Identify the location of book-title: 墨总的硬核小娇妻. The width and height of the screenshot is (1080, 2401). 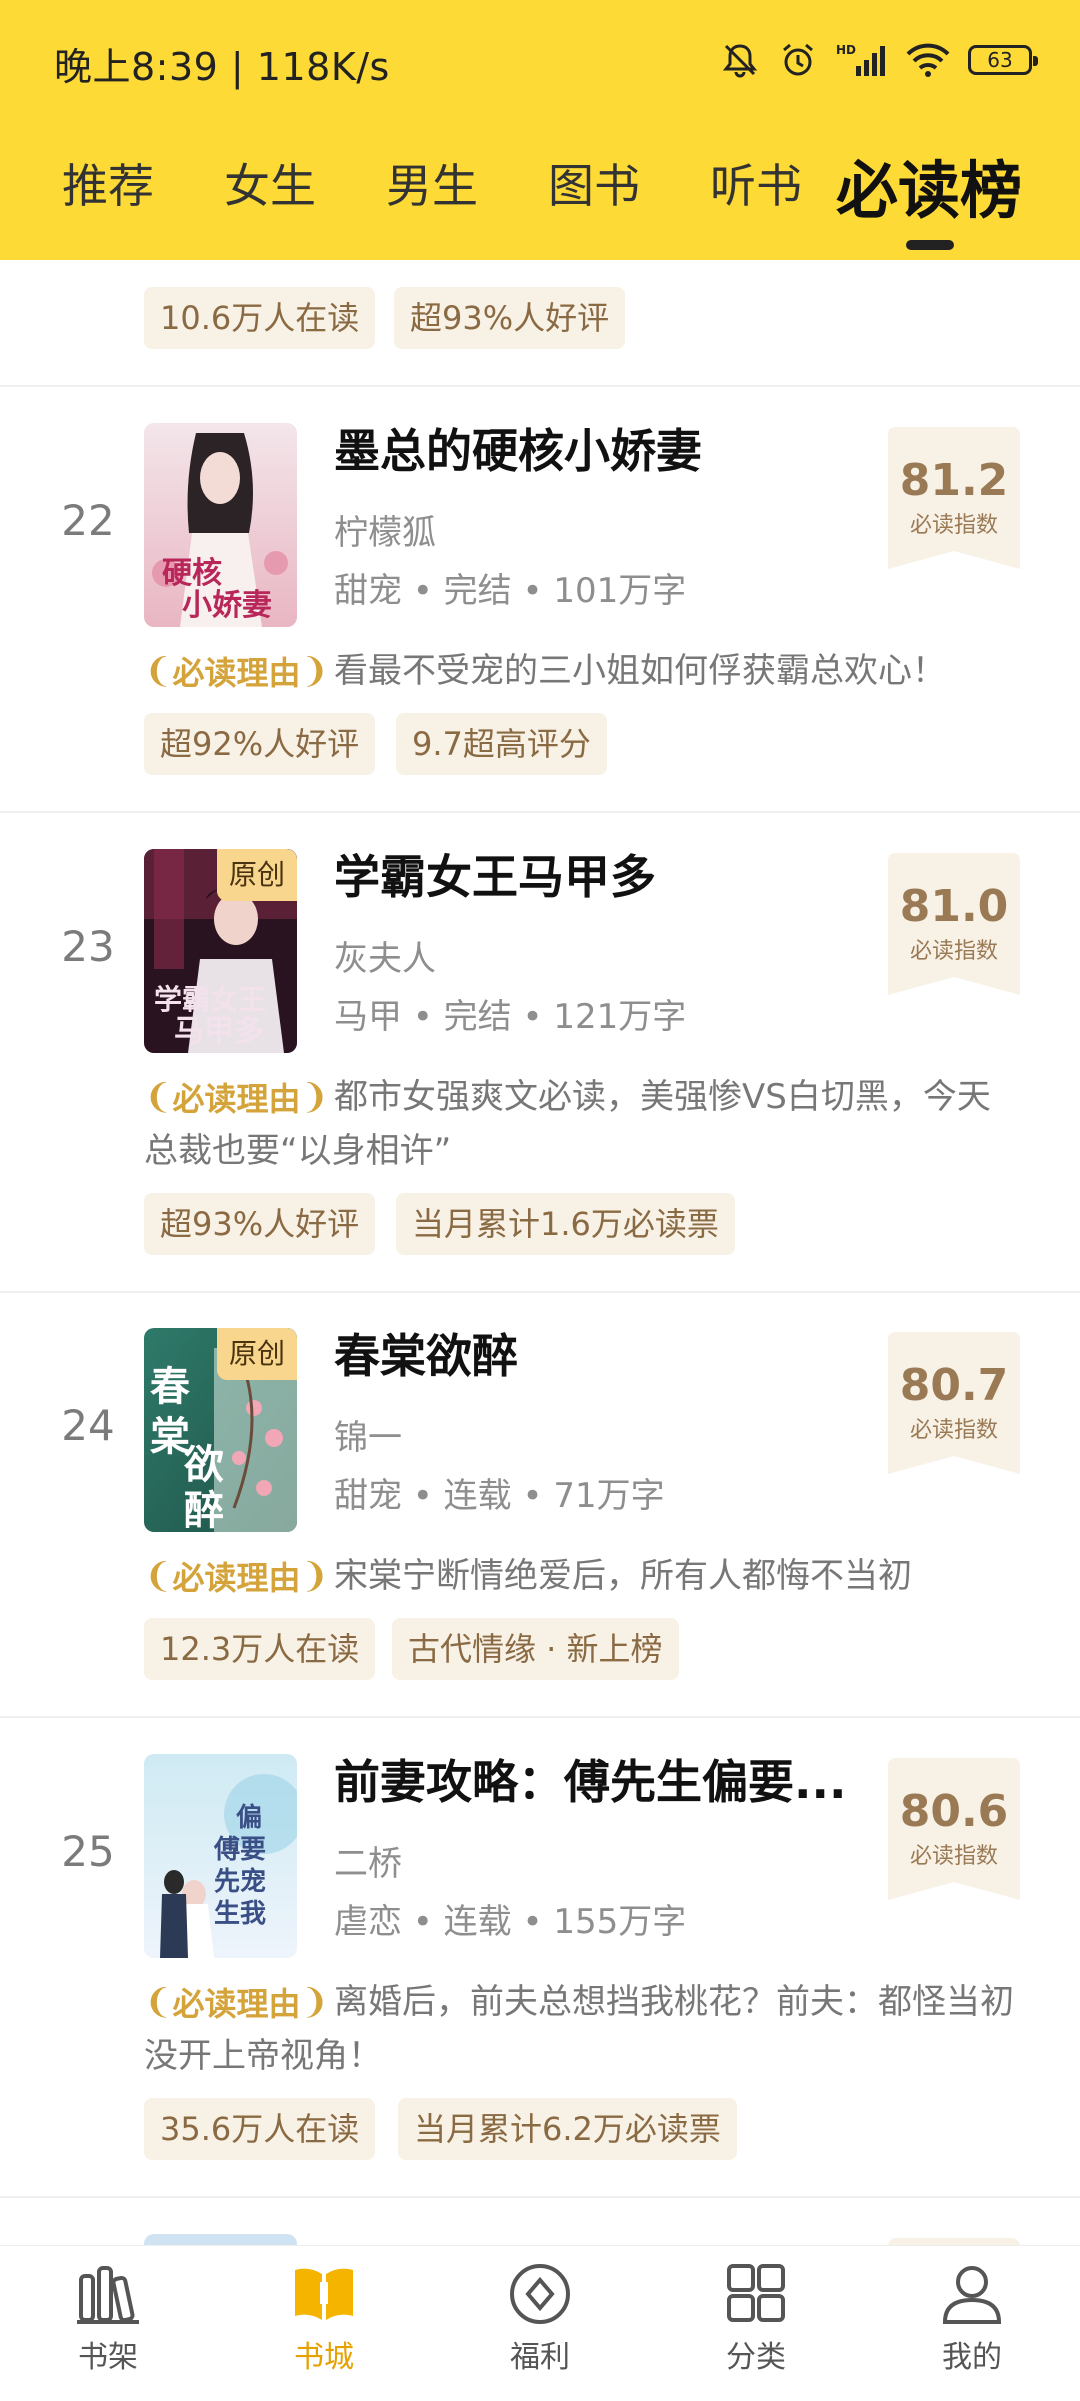
(518, 448).